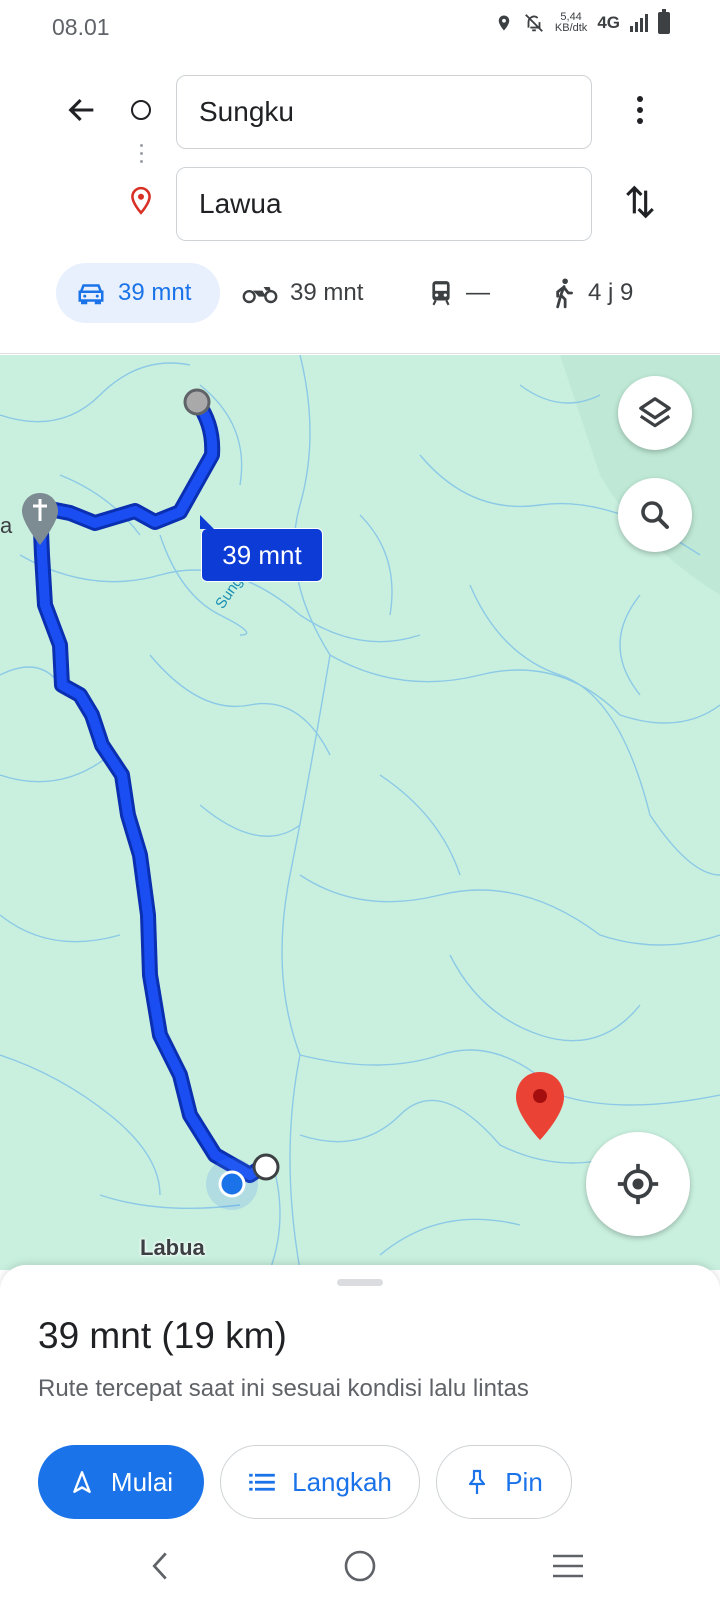 Image resolution: width=720 pixels, height=1612 pixels. I want to click on swap-vert-icon, so click(640, 202).